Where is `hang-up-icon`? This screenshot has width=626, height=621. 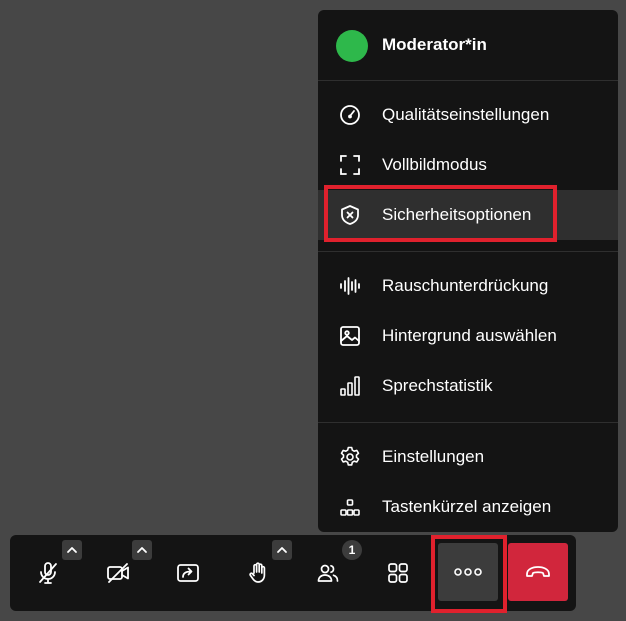
hang-up-icon is located at coordinates (538, 571).